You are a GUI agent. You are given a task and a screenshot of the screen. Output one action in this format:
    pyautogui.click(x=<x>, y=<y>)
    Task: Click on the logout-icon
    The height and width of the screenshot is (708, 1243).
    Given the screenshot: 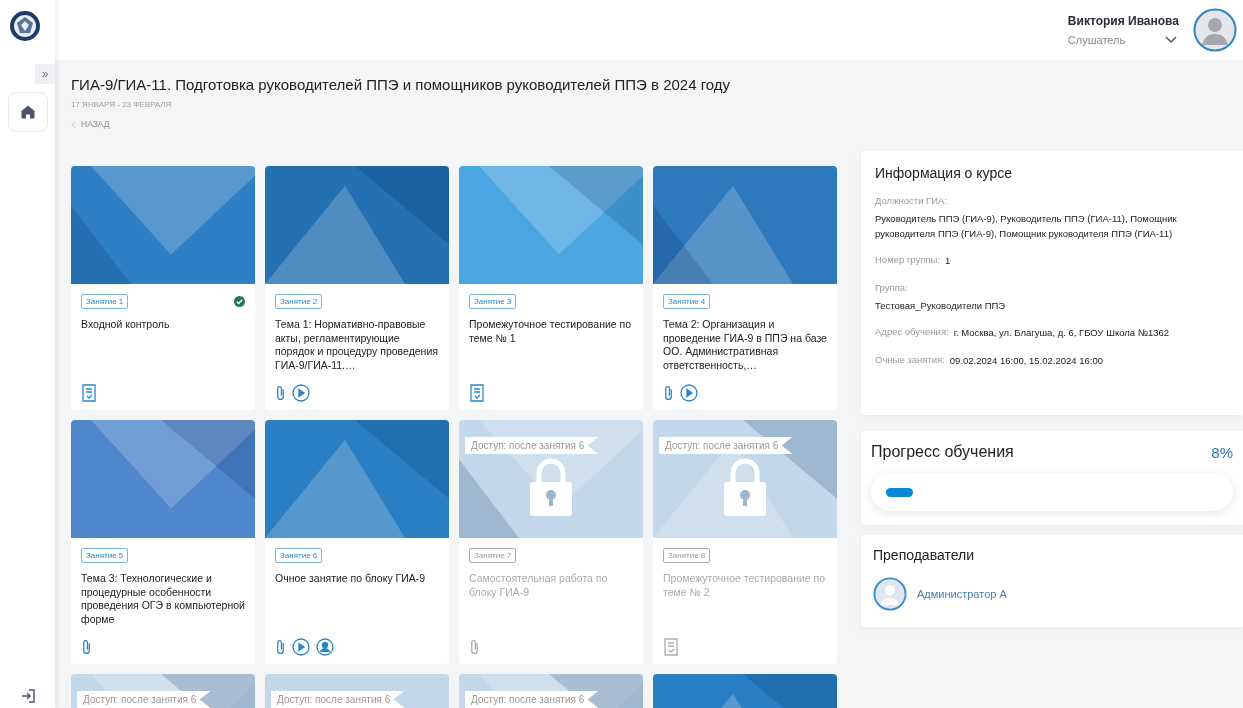 What is the action you would take?
    pyautogui.click(x=27, y=696)
    